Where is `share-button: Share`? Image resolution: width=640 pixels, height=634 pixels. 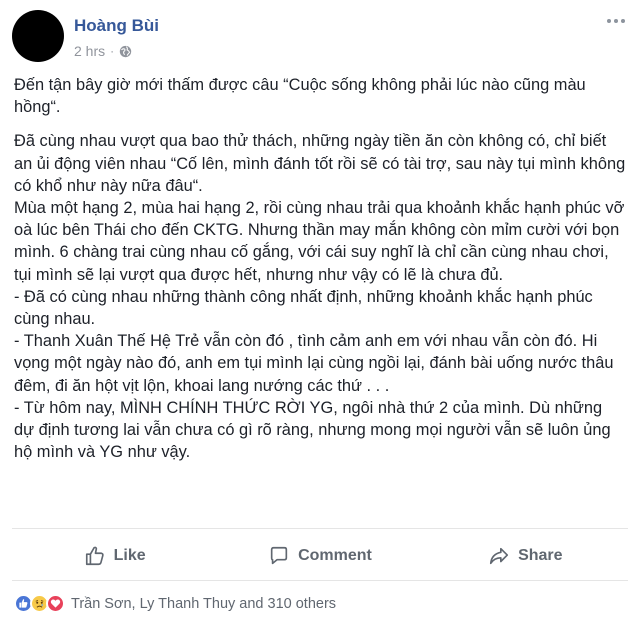 share-button: Share is located at coordinates (525, 556).